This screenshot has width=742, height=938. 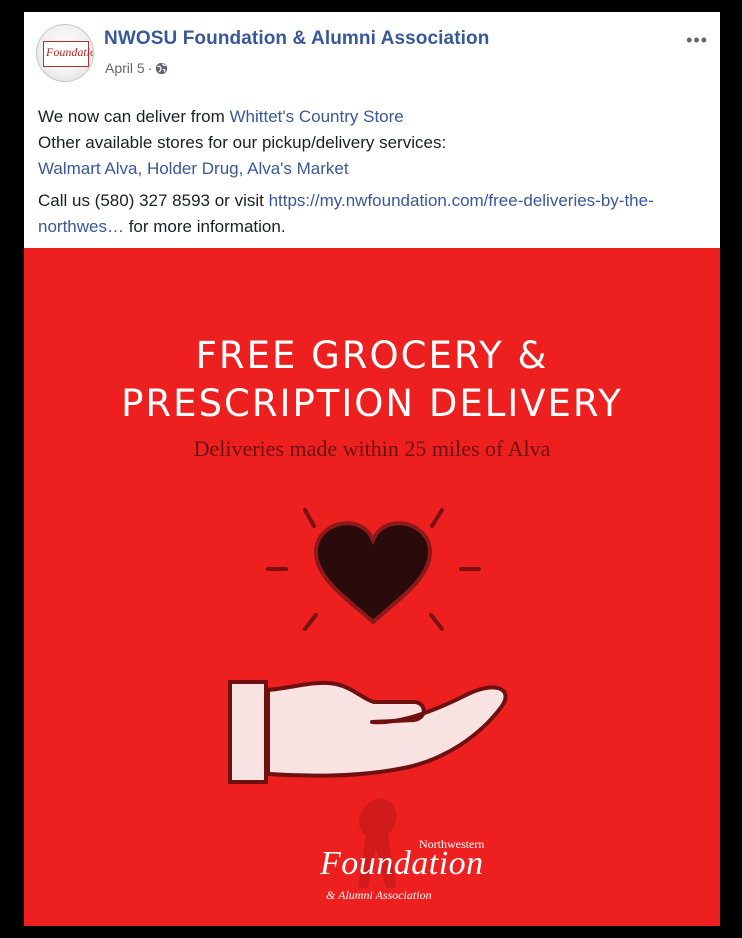 What do you see at coordinates (368, 732) in the screenshot?
I see `hand-icon` at bounding box center [368, 732].